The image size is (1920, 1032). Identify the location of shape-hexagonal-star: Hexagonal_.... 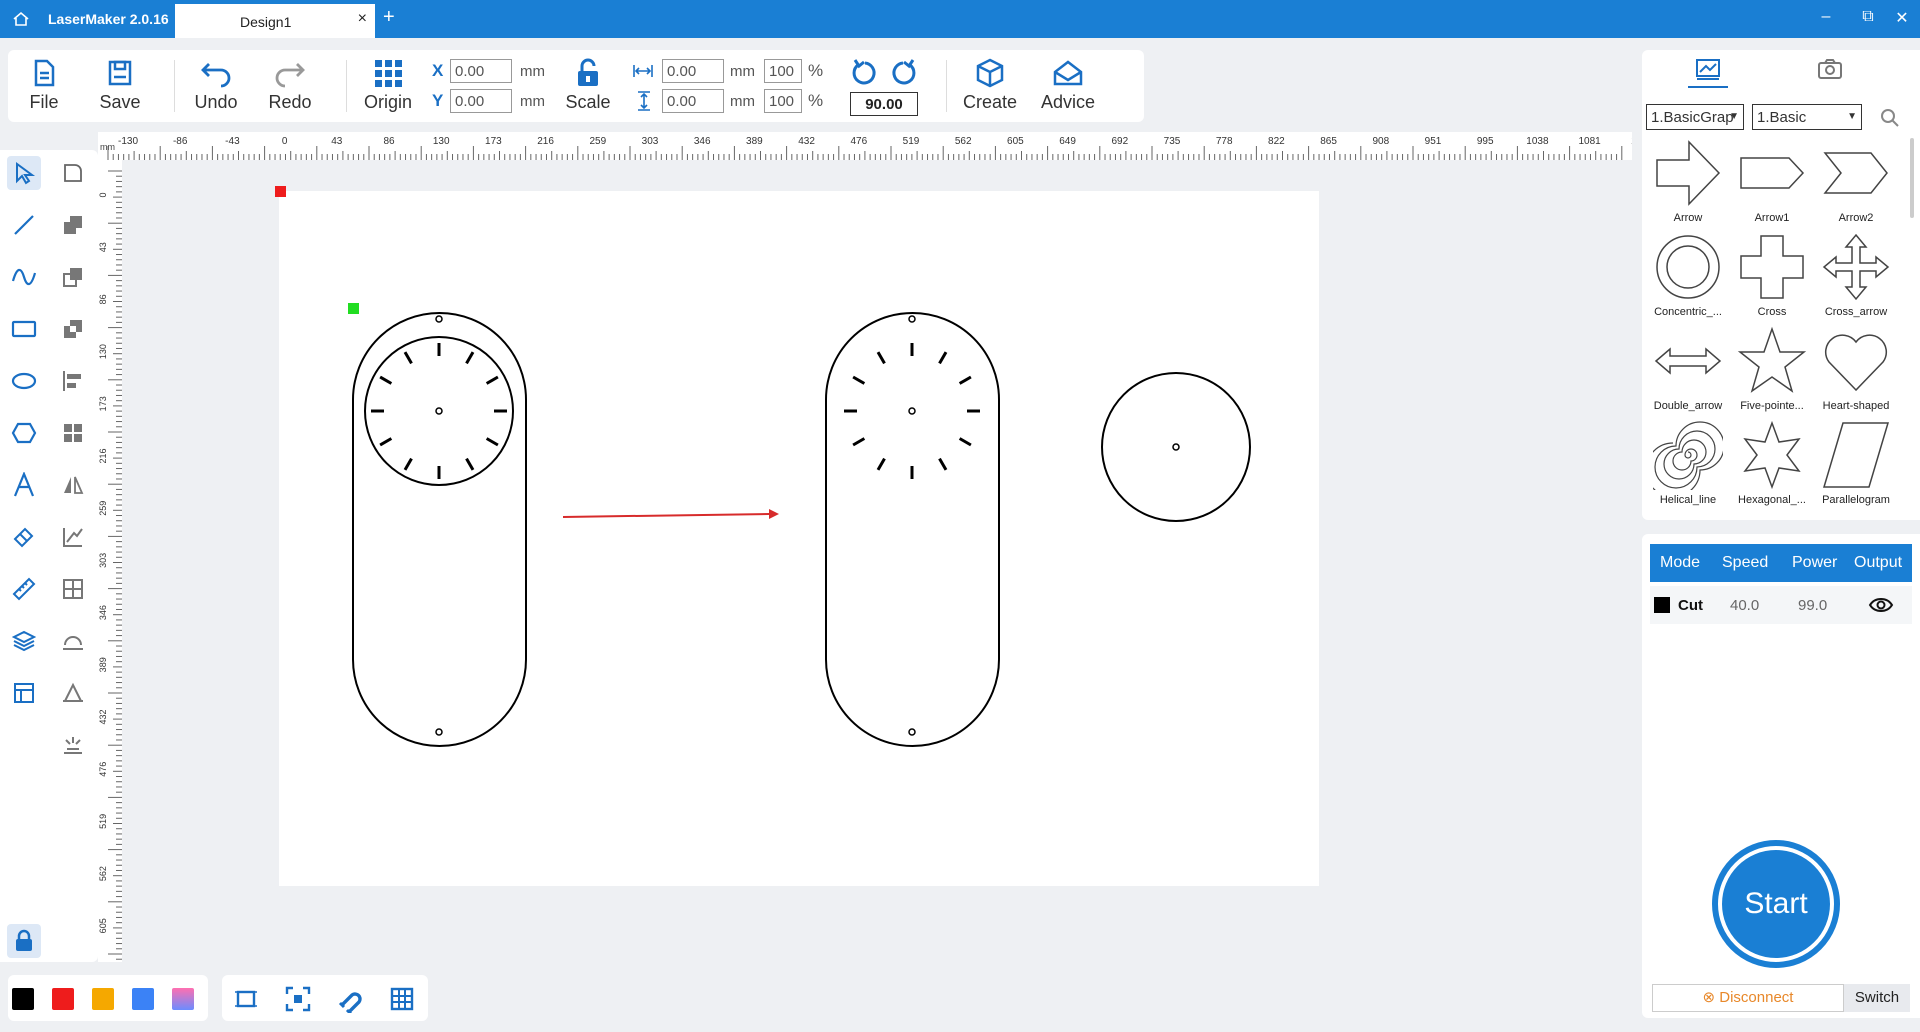
(1772, 463).